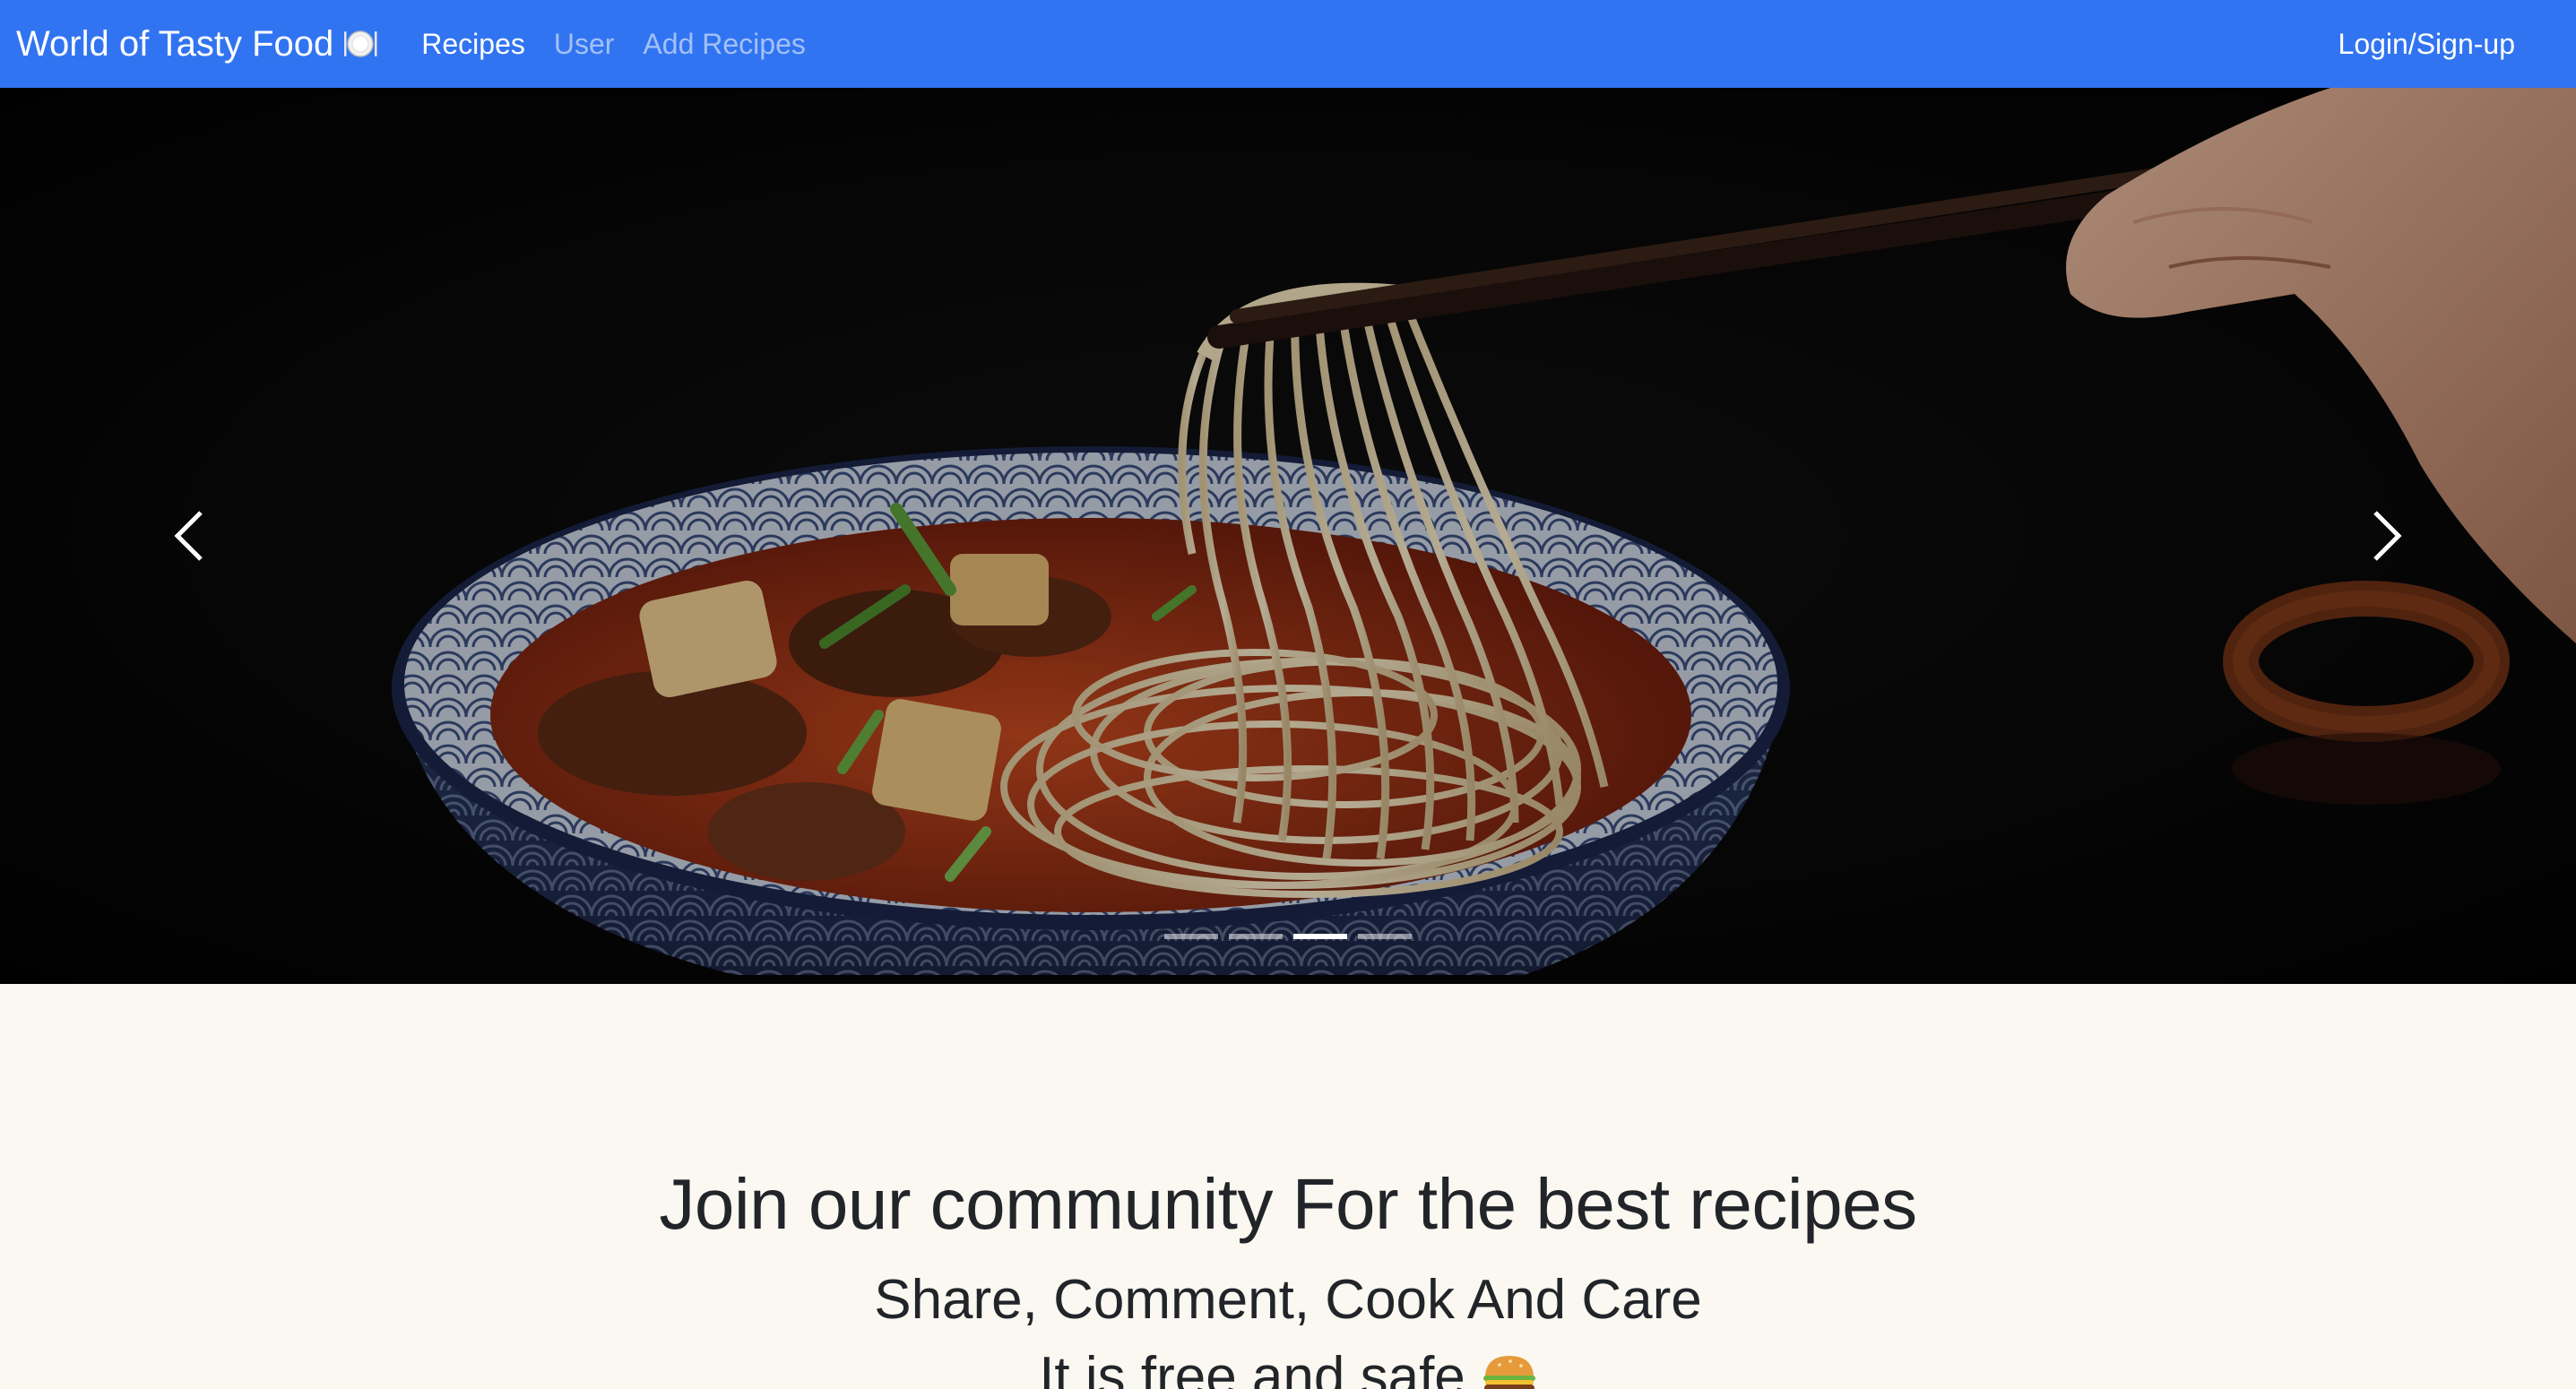 This screenshot has height=1389, width=2576. I want to click on plate-cutlery-icon, so click(361, 44).